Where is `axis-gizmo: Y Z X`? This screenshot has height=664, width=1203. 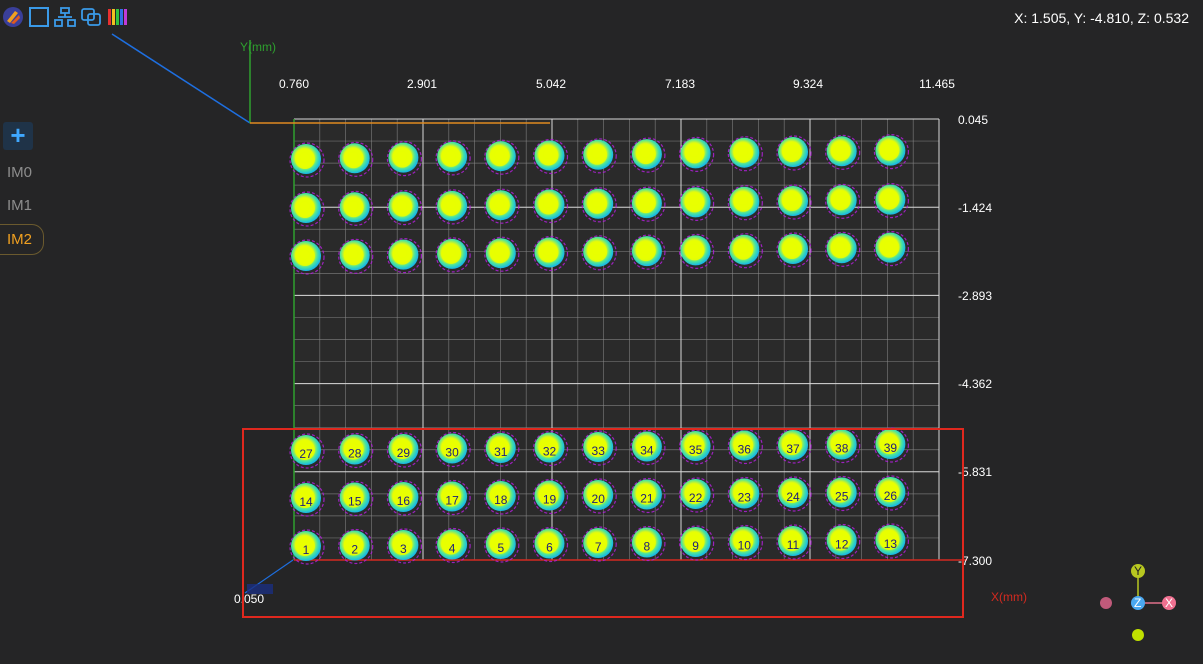
axis-gizmo: Y Z X is located at coordinates (1138, 602).